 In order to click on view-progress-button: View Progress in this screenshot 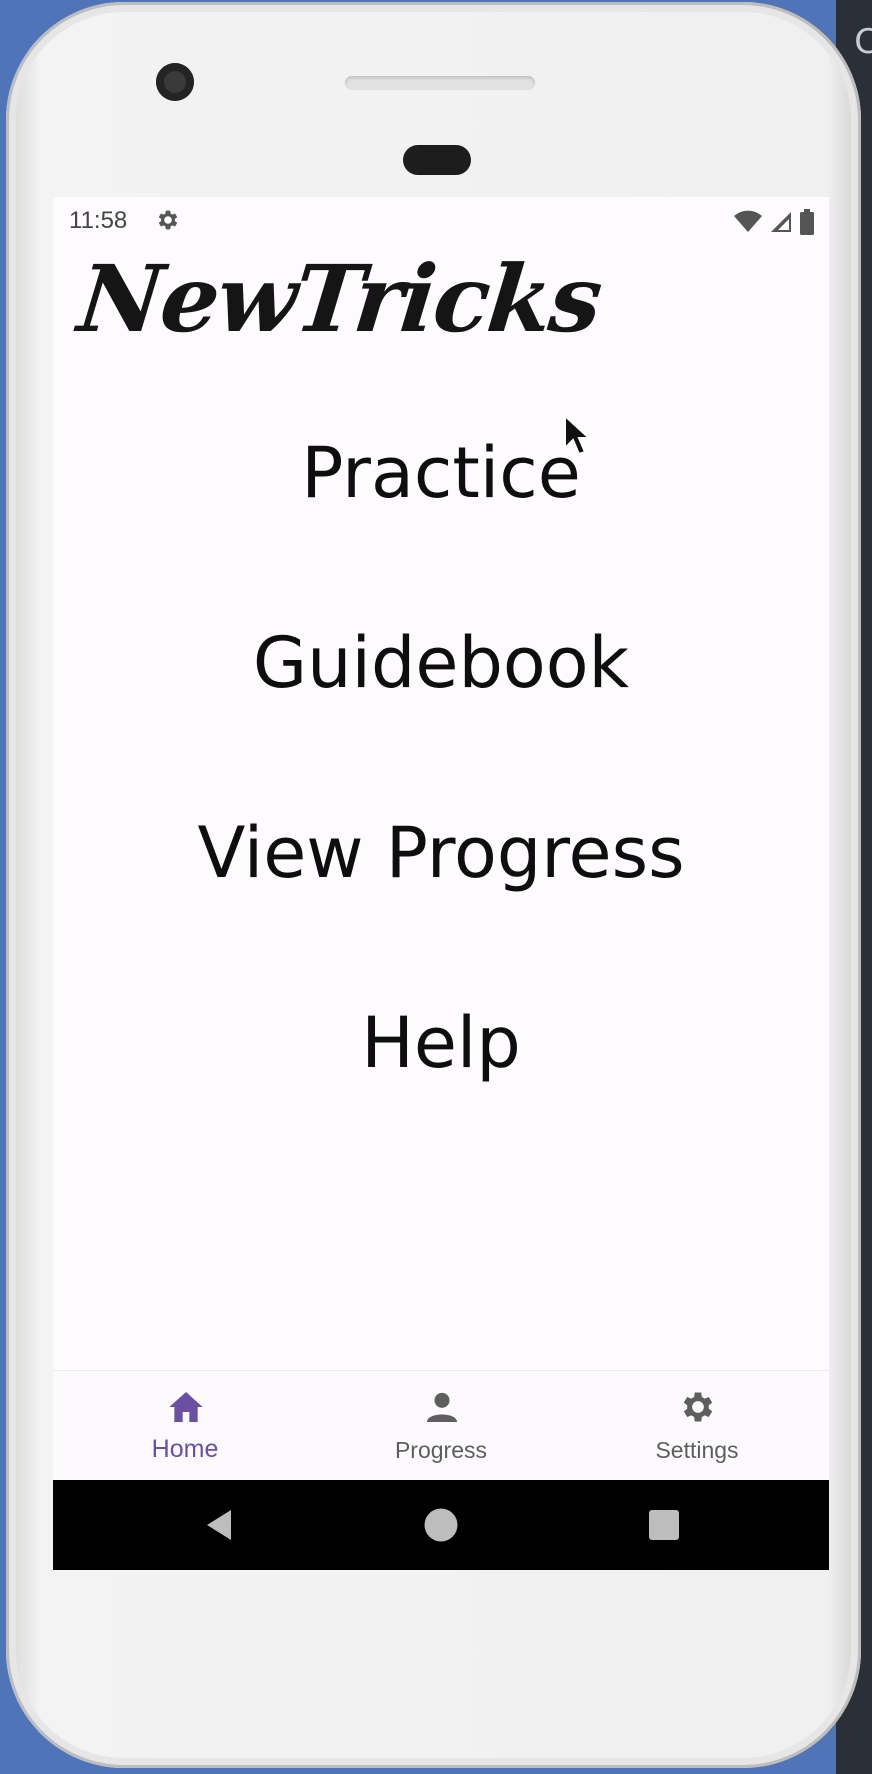, I will do `click(441, 853)`.